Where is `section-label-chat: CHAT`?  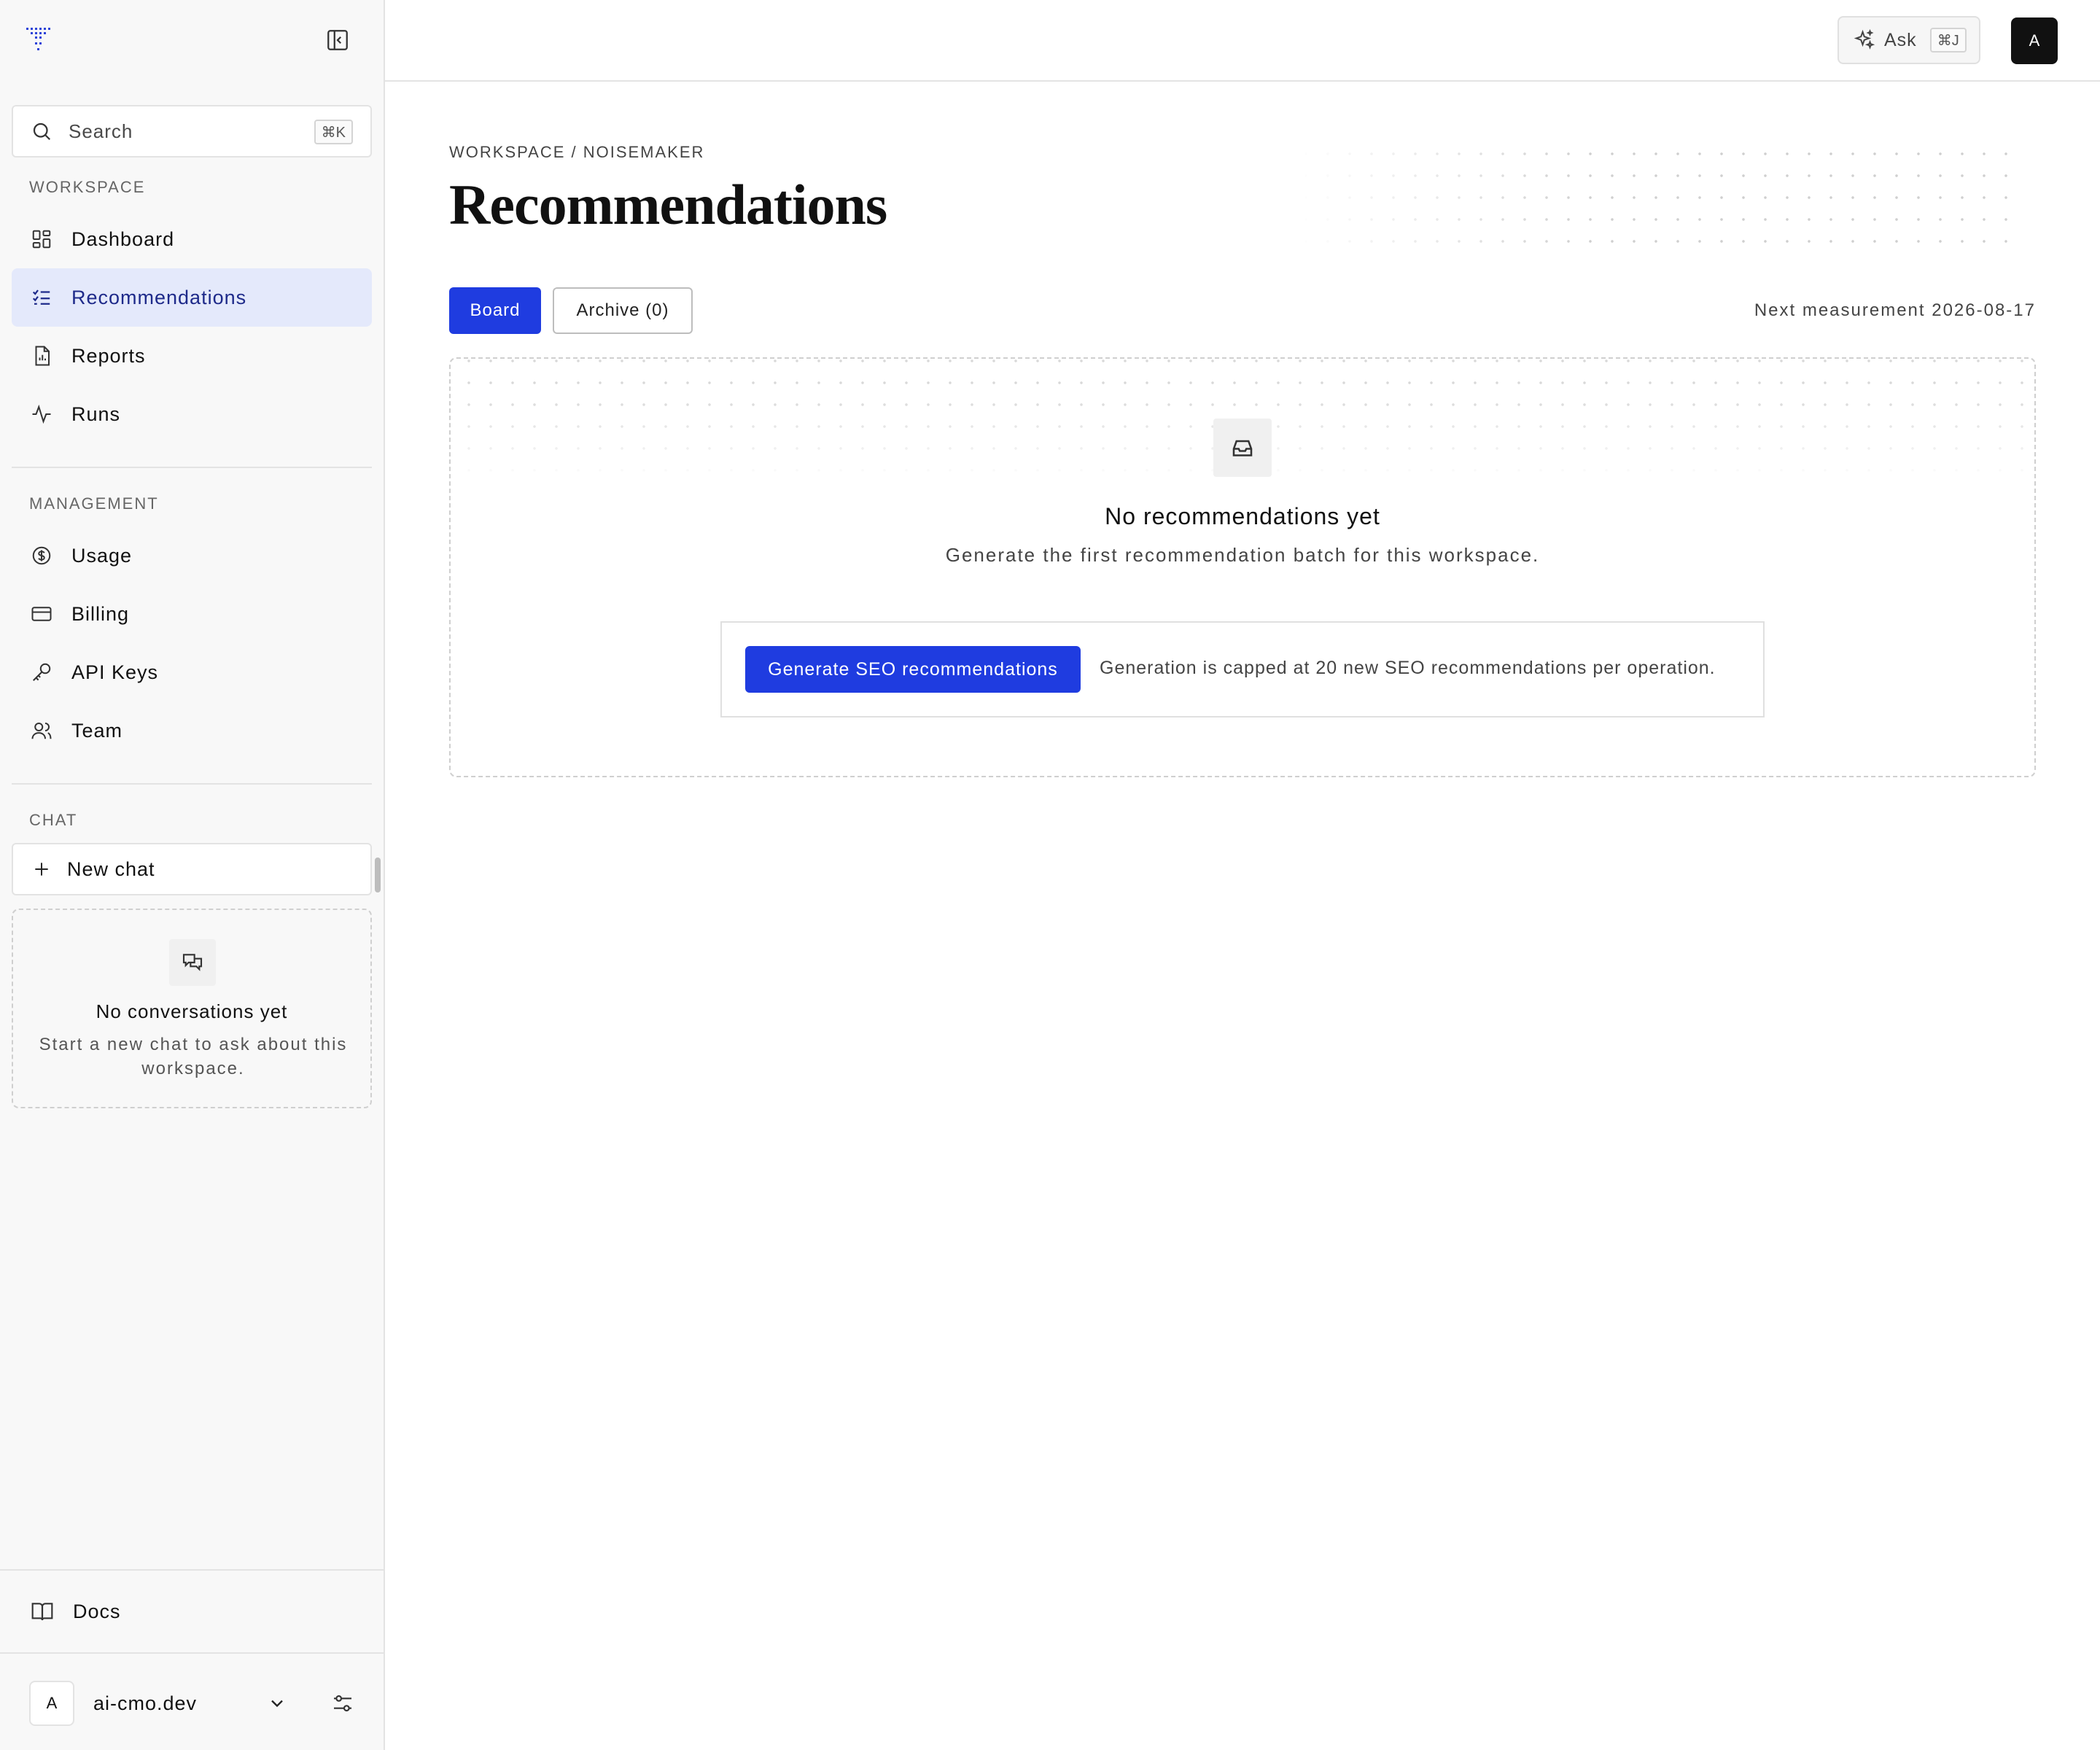
section-label-chat: CHAT is located at coordinates (53, 820).